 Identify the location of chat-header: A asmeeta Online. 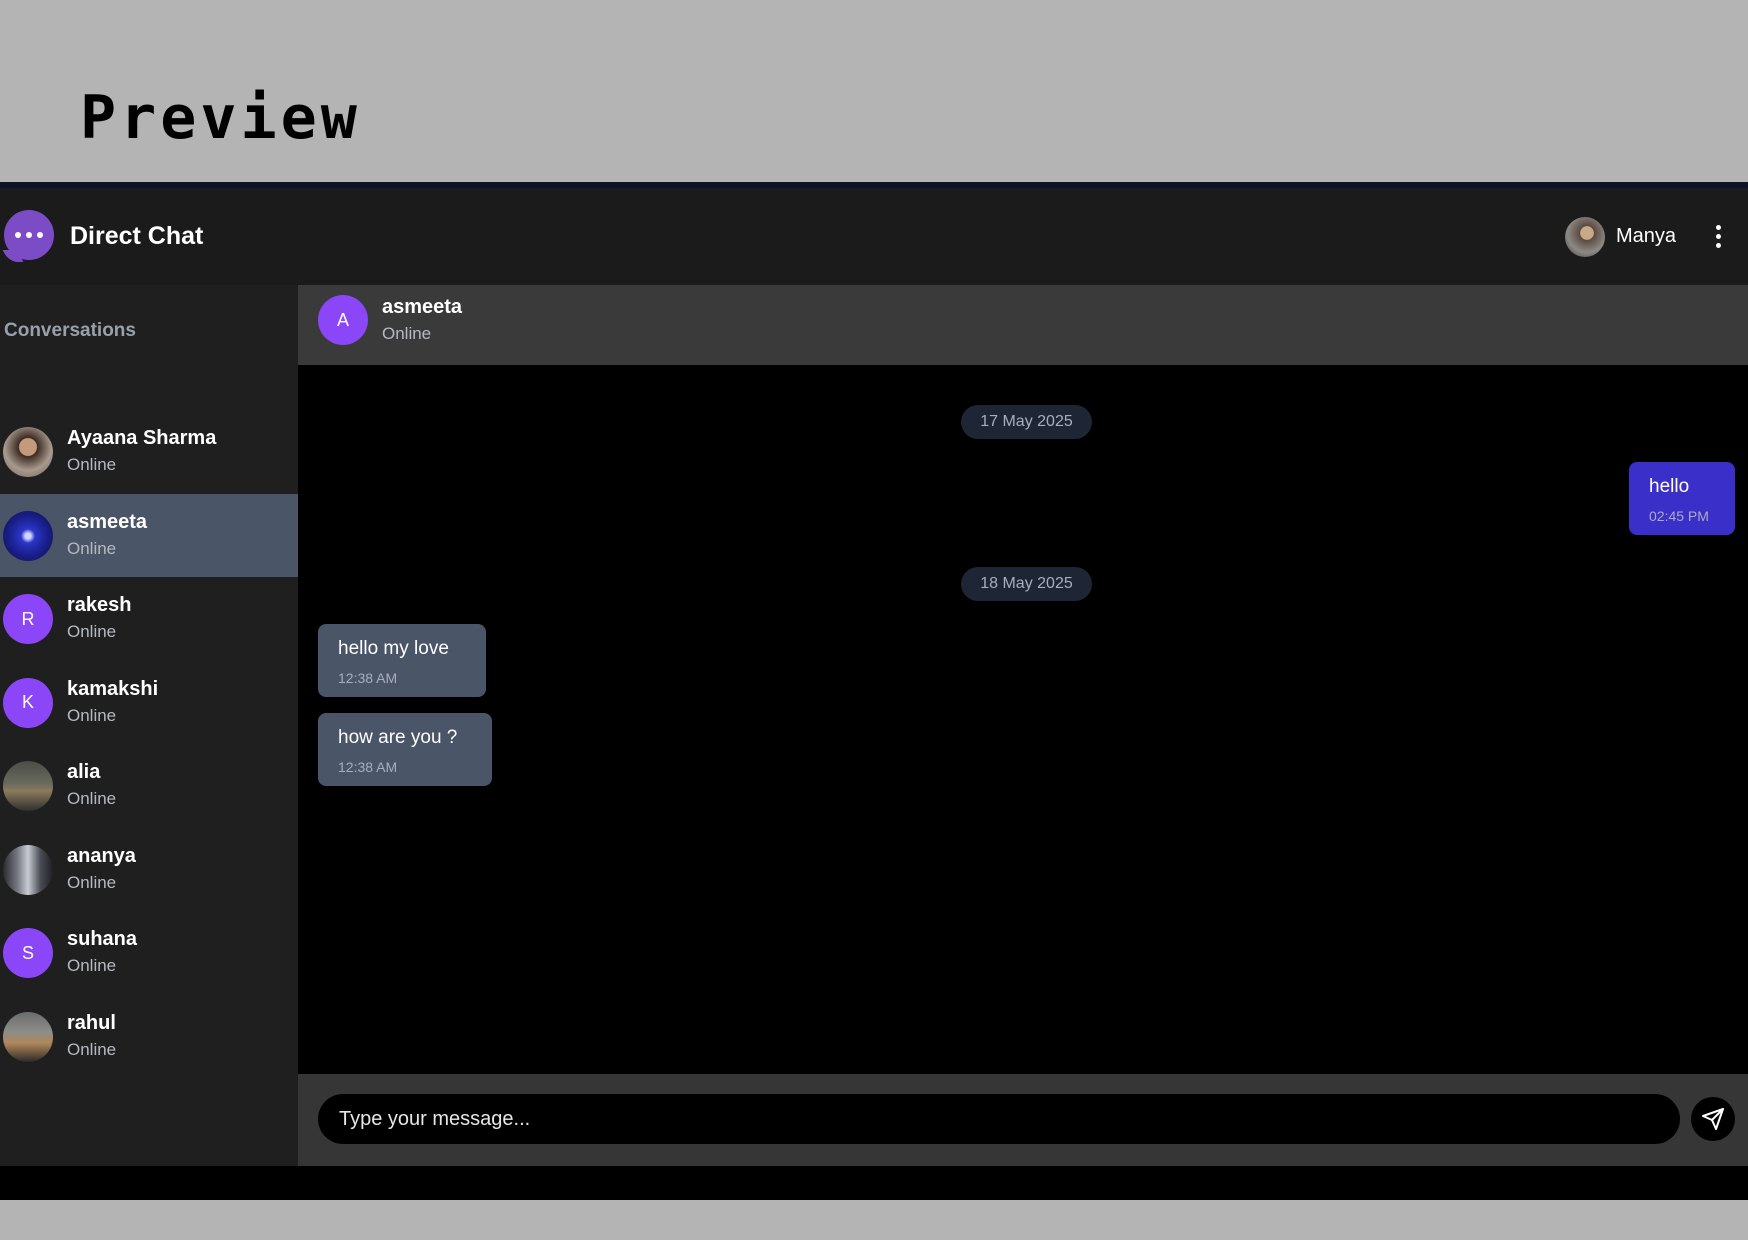
(1023, 325).